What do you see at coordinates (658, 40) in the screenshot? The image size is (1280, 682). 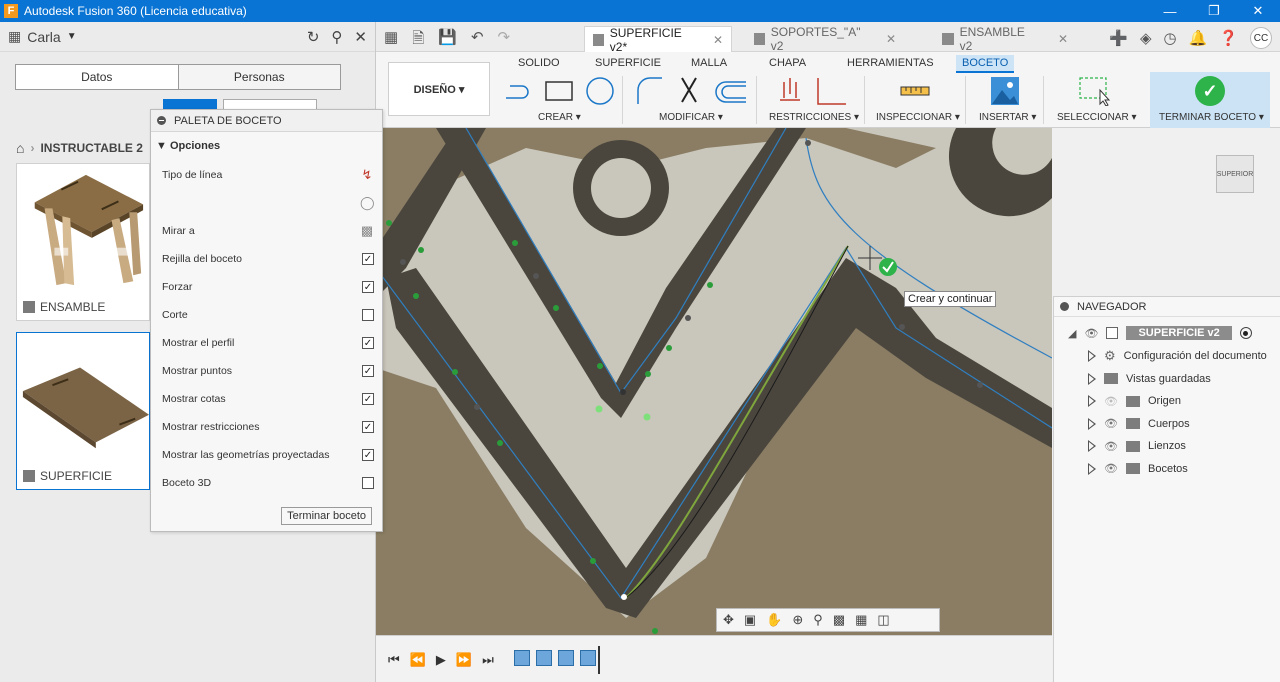 I see `doc-tab-superficie: SUPERFICIE v2* ✕` at bounding box center [658, 40].